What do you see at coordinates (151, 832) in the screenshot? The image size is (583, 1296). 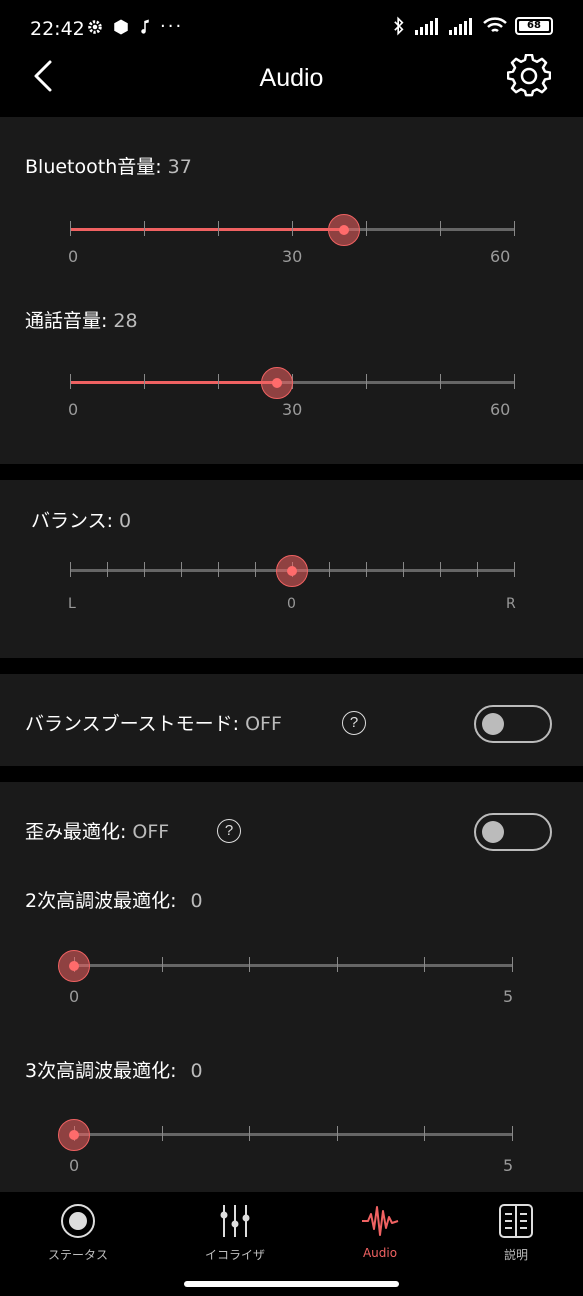 I see `distortion-value: OFF` at bounding box center [151, 832].